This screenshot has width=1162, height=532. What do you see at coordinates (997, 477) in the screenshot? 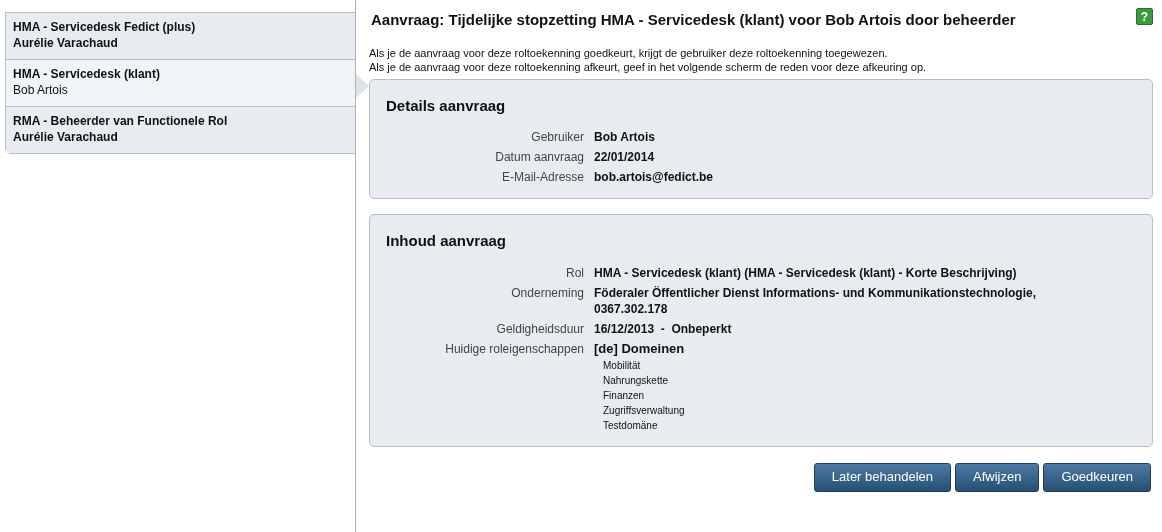
I see `action-button: Afwijzen` at bounding box center [997, 477].